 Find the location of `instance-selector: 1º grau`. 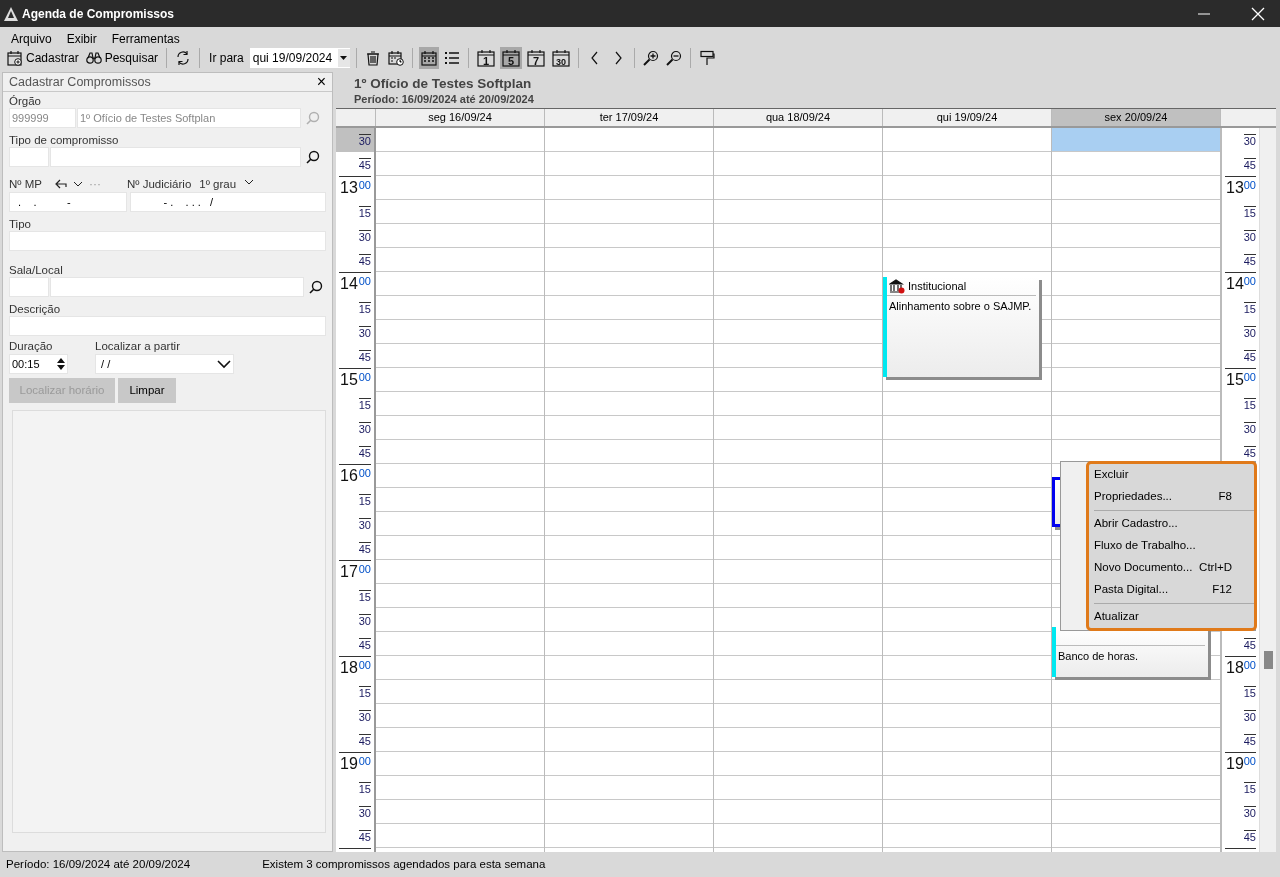

instance-selector: 1º grau is located at coordinates (218, 184).